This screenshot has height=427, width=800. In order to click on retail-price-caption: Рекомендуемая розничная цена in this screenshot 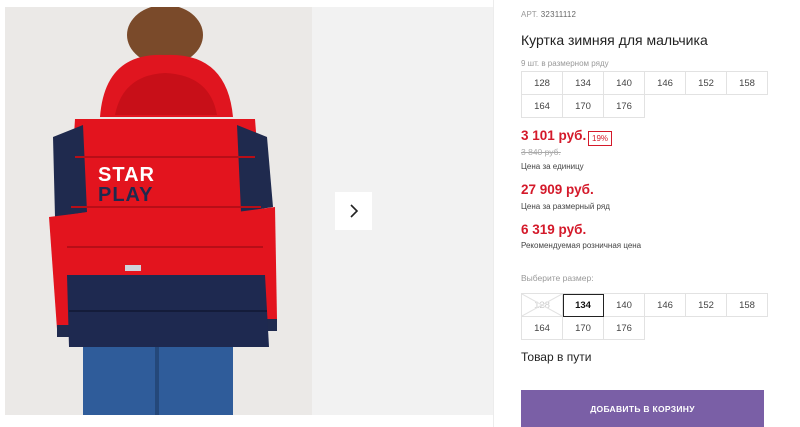, I will do `click(581, 245)`.